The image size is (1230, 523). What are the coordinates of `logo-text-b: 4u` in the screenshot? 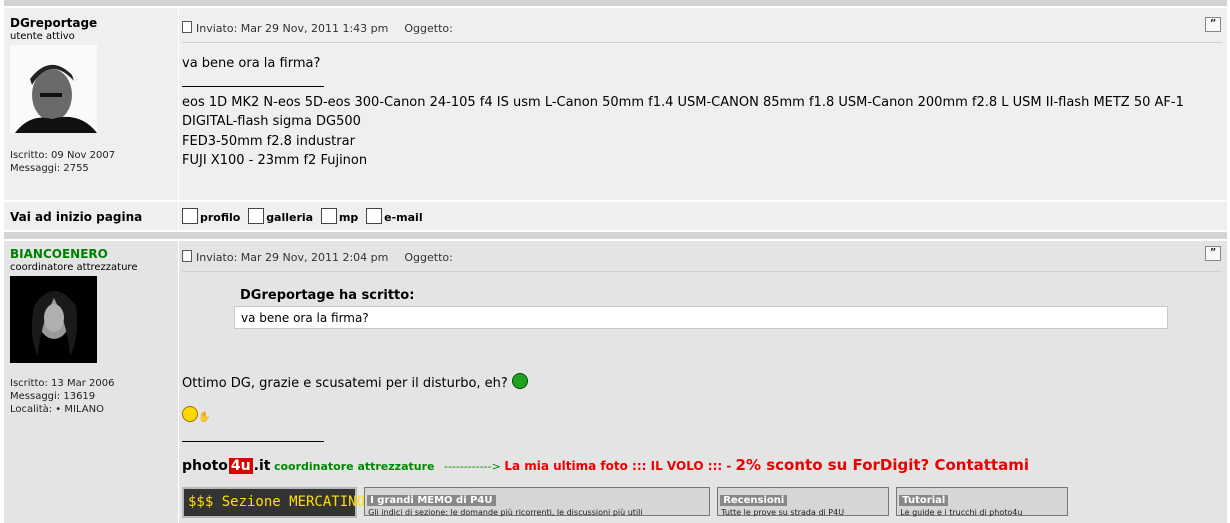 It's located at (240, 466).